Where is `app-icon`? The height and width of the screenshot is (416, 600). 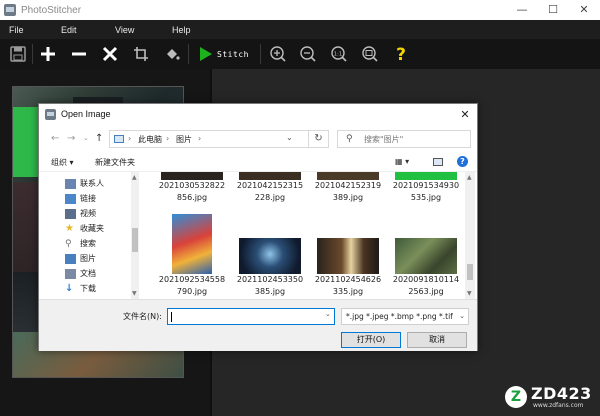 app-icon is located at coordinates (10, 10).